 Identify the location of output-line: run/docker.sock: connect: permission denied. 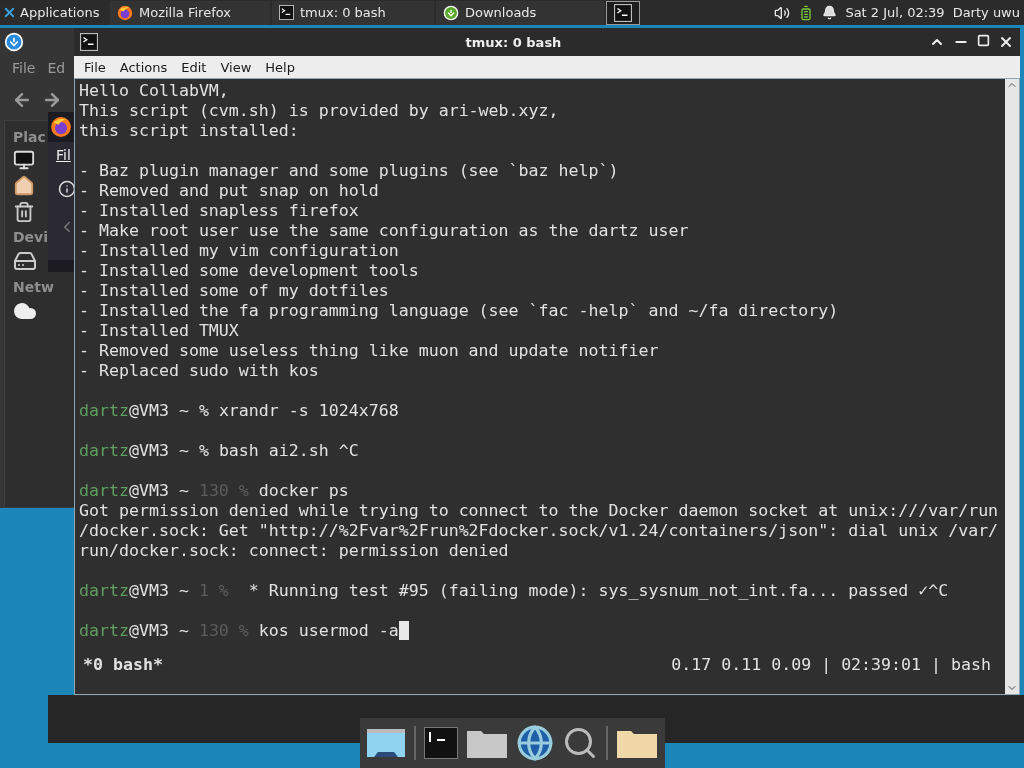
(294, 551).